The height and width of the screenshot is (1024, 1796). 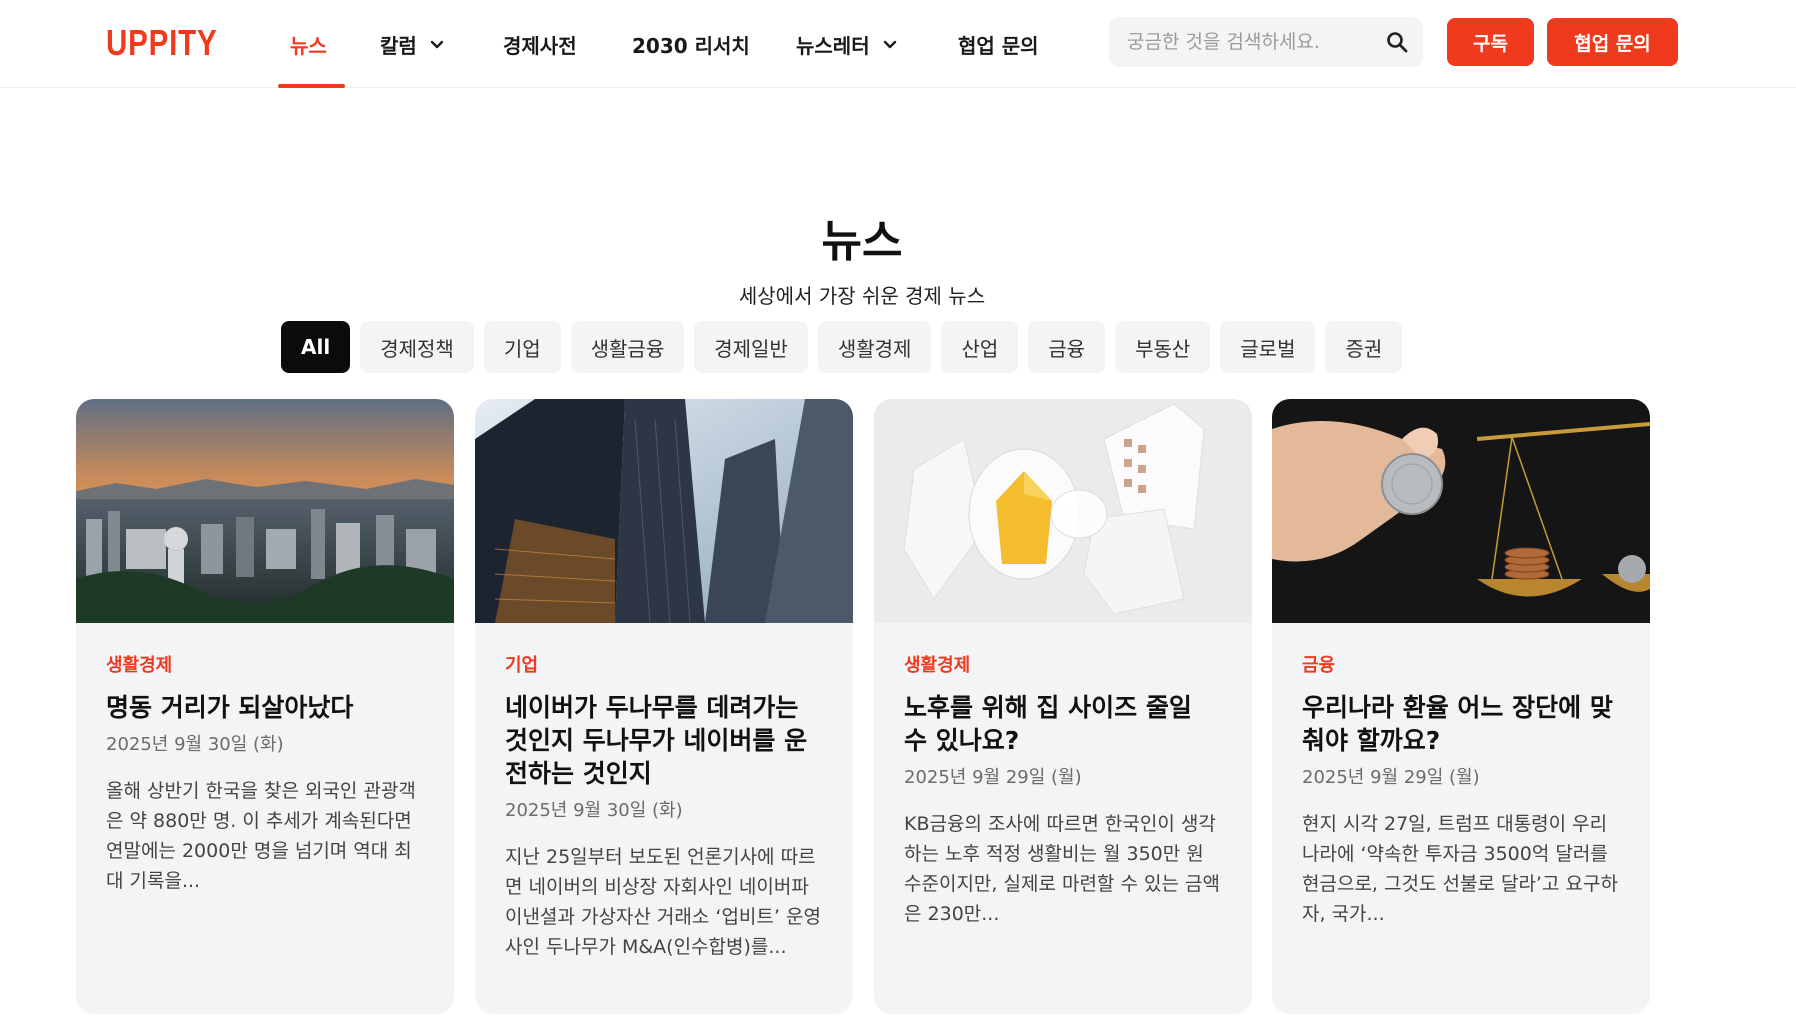 What do you see at coordinates (522, 347) in the screenshot?
I see `category-chip: 기업` at bounding box center [522, 347].